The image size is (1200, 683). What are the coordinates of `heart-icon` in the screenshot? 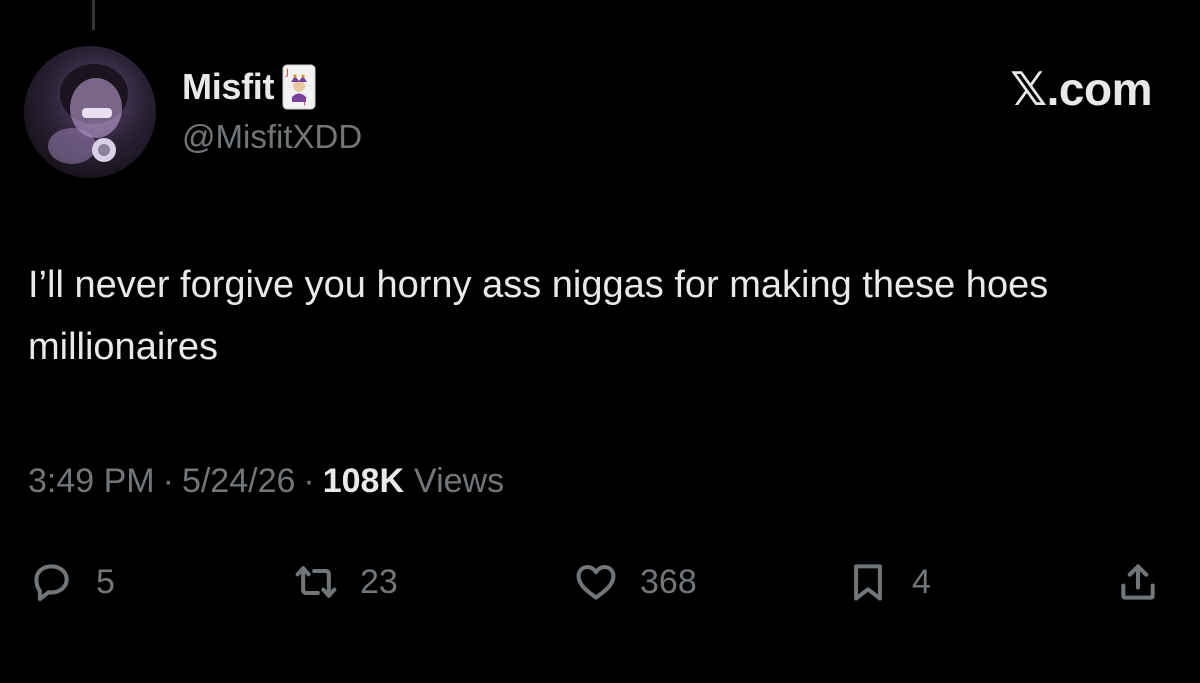 It's located at (596, 582).